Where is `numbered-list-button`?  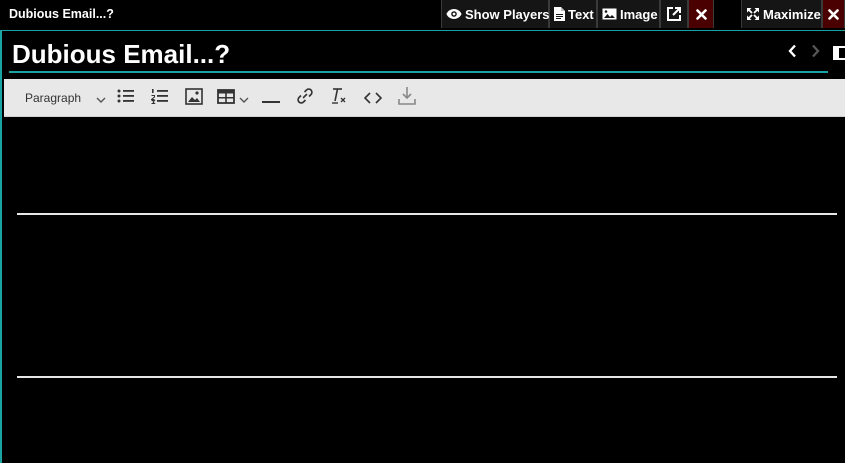
numbered-list-button is located at coordinates (160, 98).